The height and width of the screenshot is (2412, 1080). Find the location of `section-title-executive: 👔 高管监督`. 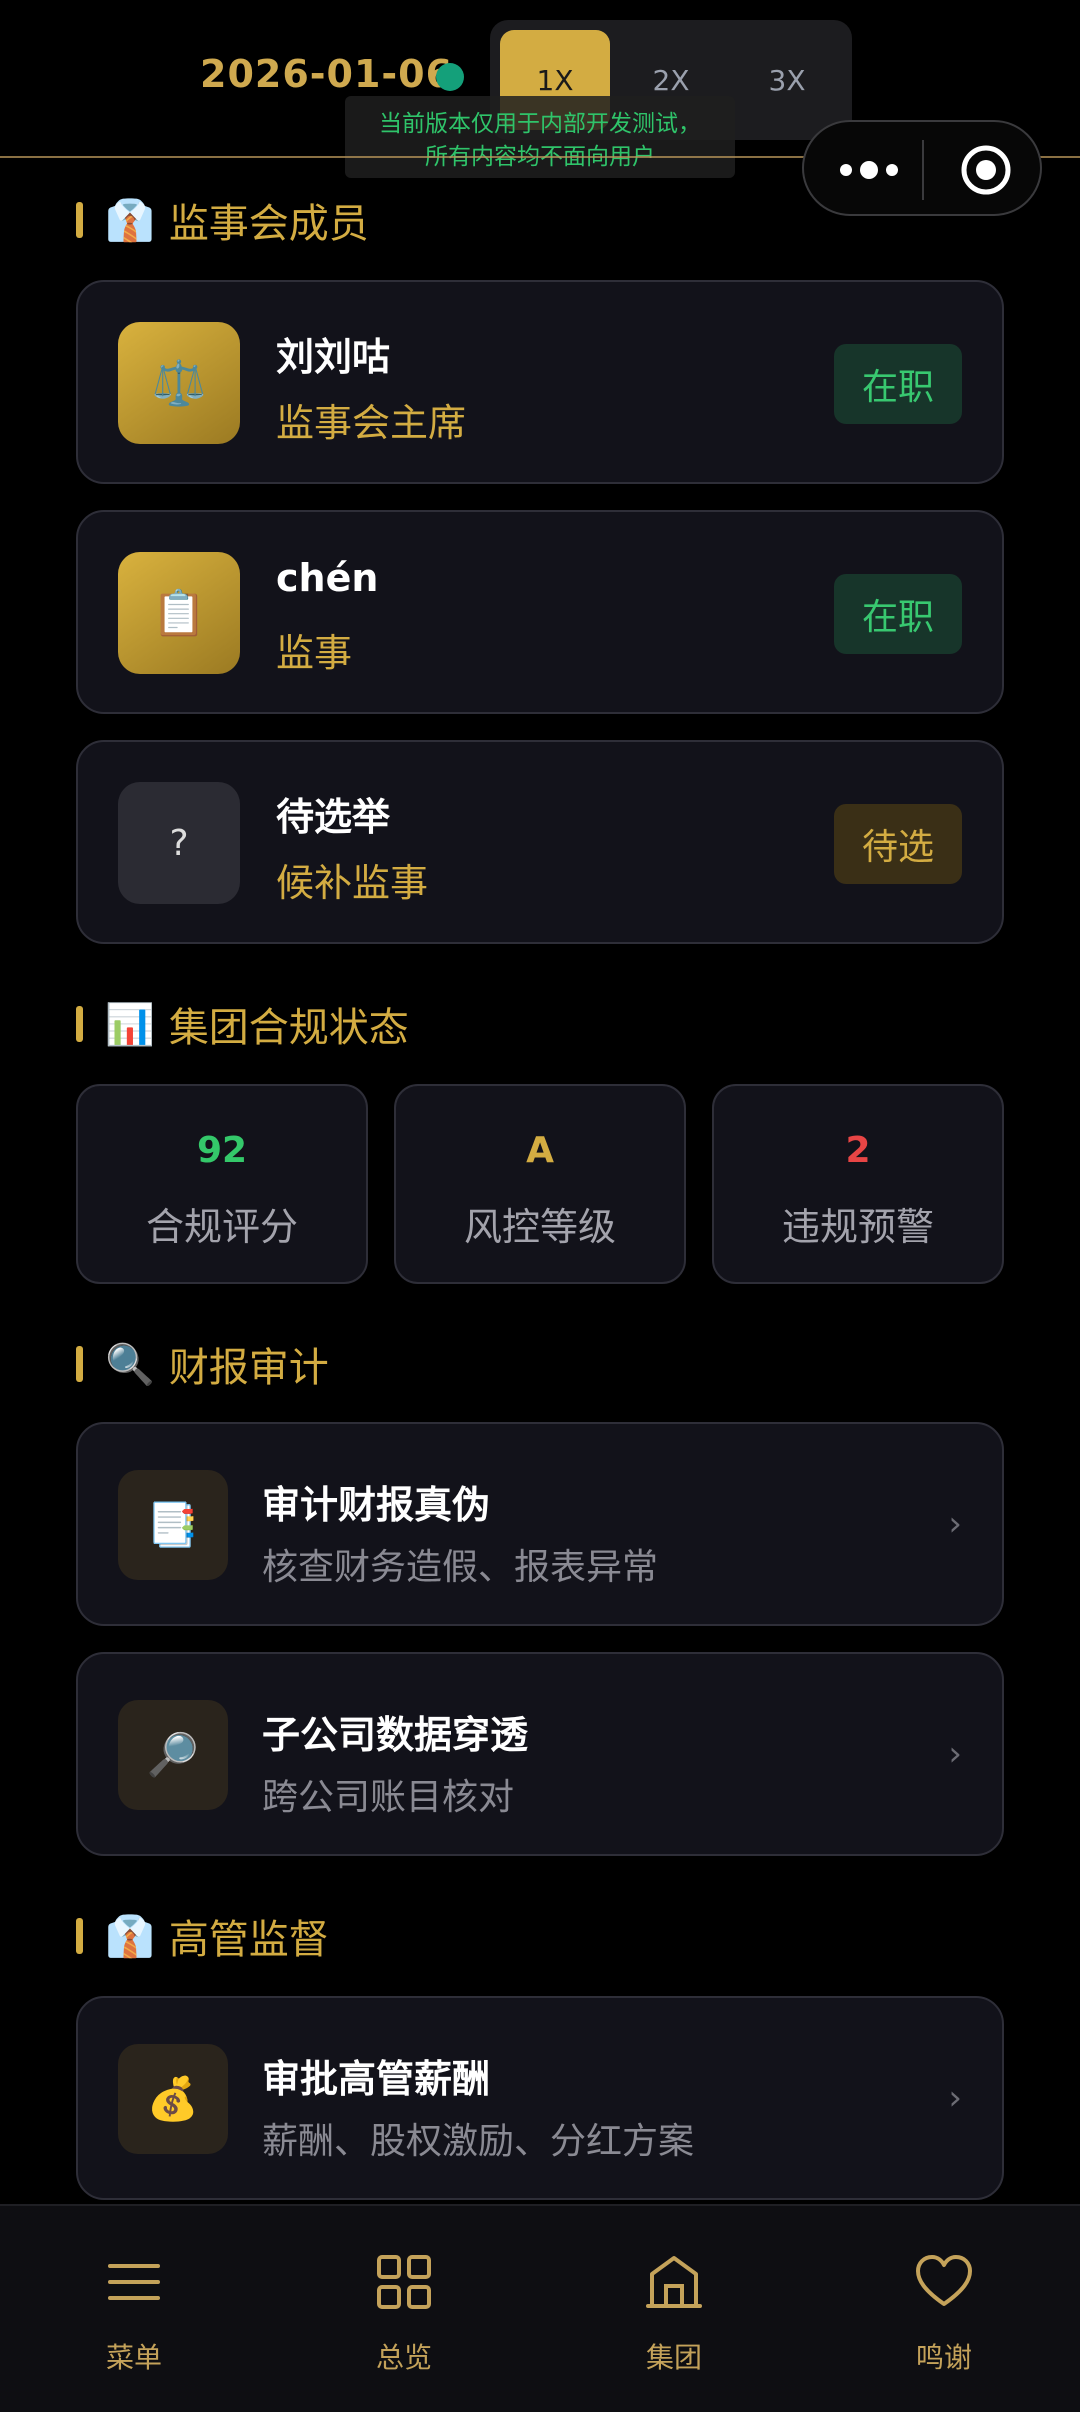

section-title-executive: 👔 高管监督 is located at coordinates (202, 1936).